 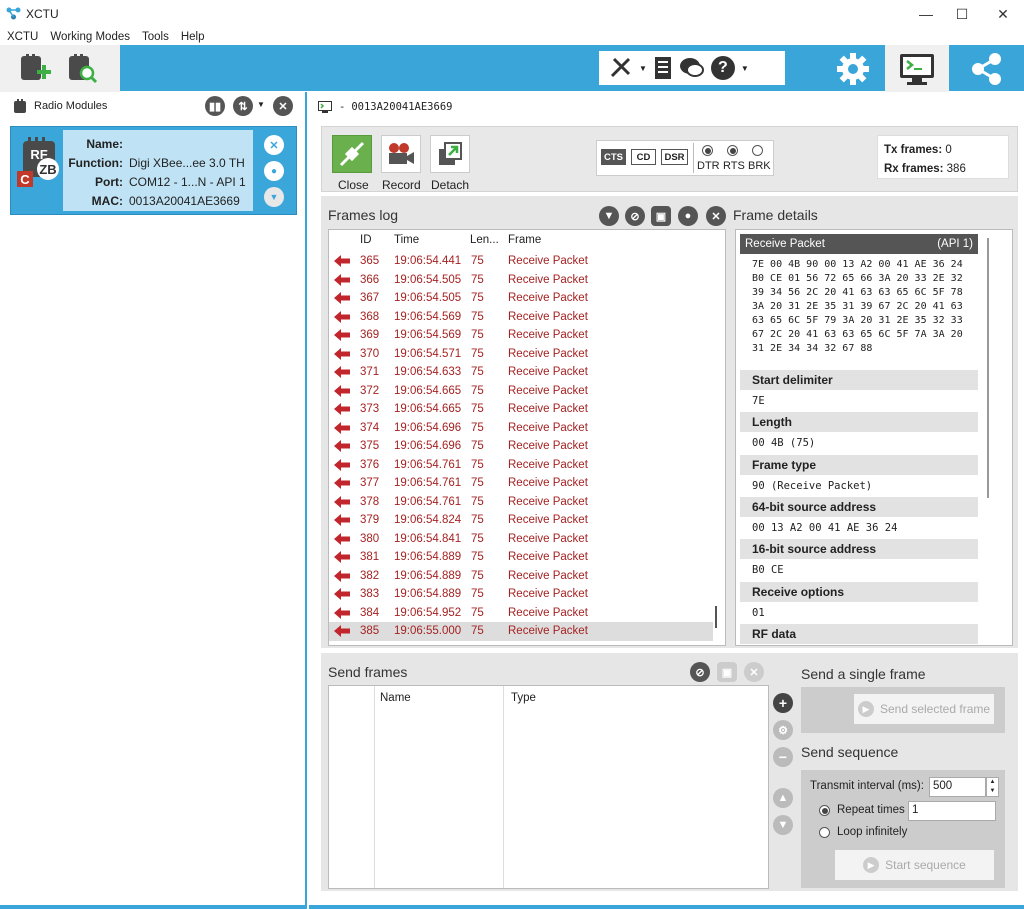 I want to click on transmit-interval-input: 500, so click(x=957, y=787).